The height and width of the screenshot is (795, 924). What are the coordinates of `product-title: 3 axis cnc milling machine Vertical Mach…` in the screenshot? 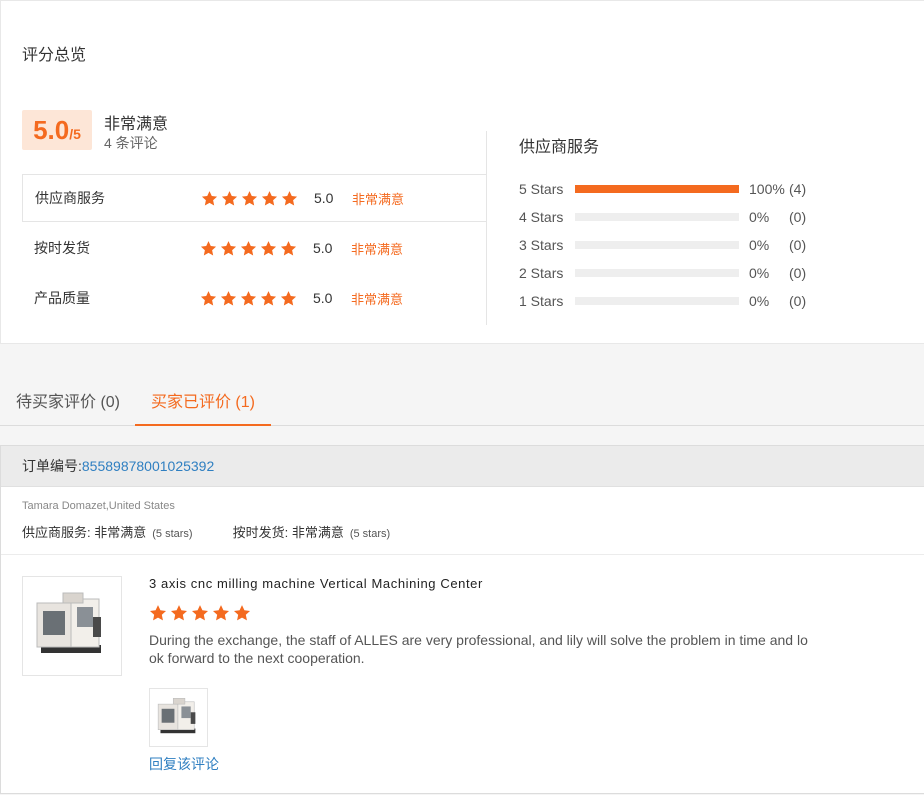 It's located at (316, 583).